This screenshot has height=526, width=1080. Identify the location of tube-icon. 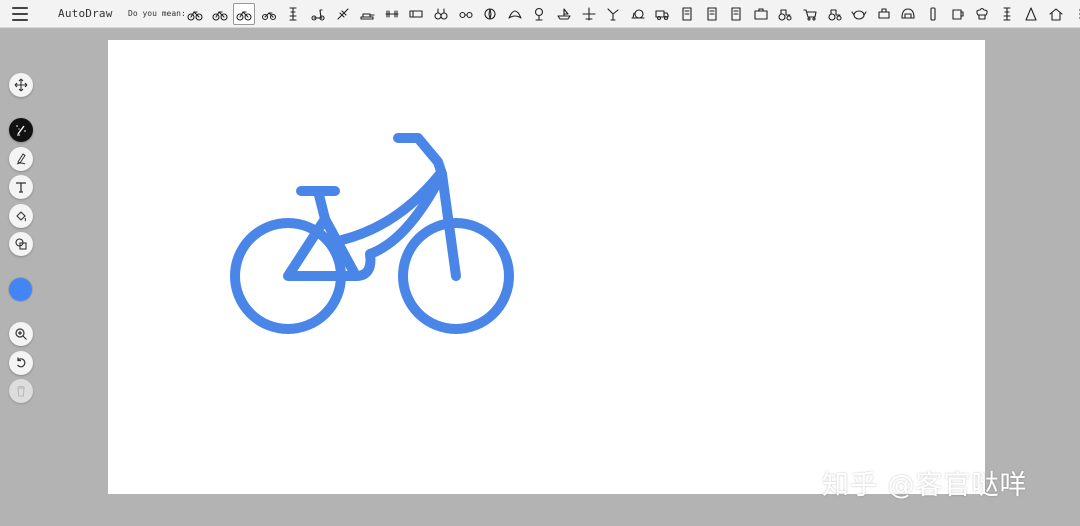
(416, 14).